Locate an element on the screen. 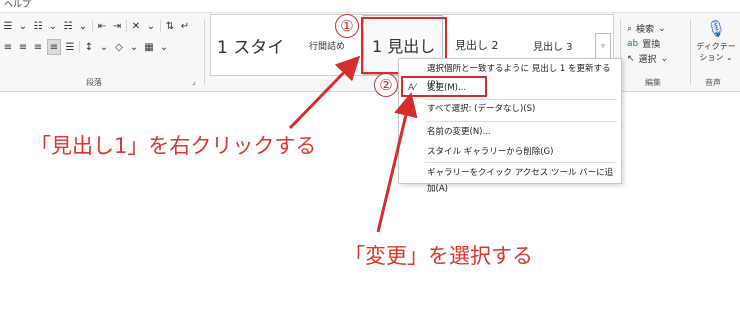  arrow-to-heading1 is located at coordinates (324, 92).